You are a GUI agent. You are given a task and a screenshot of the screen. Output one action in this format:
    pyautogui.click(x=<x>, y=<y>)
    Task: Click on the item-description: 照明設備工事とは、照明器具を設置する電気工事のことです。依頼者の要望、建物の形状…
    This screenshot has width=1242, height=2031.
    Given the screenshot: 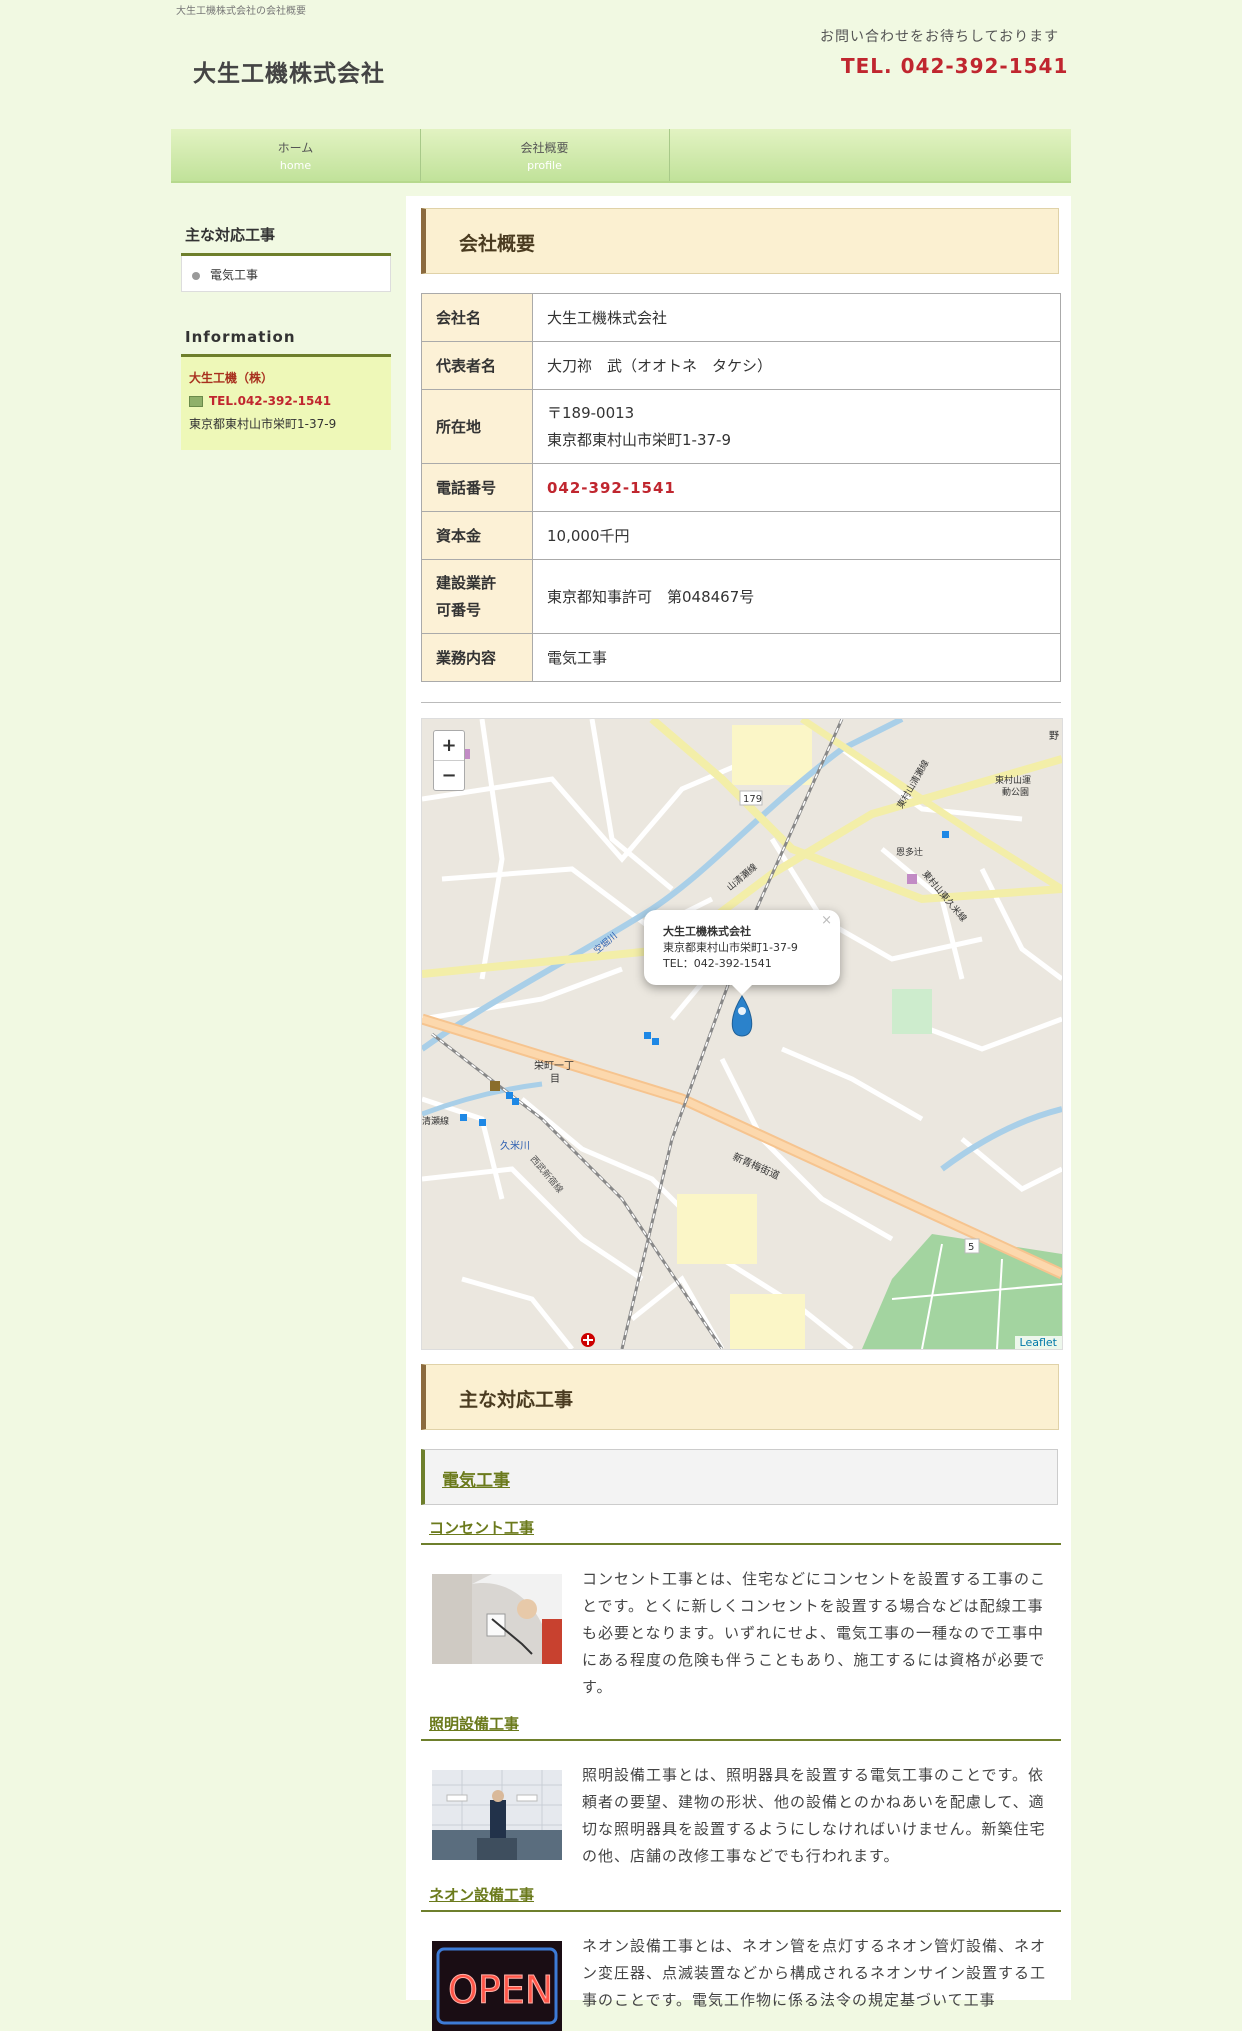 What is the action you would take?
    pyautogui.click(x=814, y=1815)
    